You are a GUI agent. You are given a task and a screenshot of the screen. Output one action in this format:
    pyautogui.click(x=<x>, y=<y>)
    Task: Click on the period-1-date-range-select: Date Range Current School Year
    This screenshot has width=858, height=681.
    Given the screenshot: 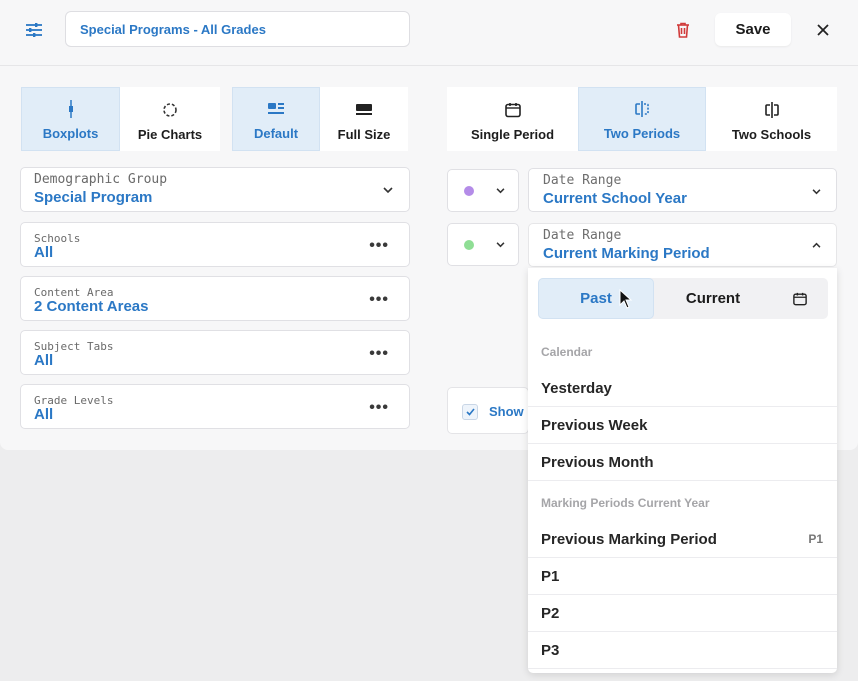 What is the action you would take?
    pyautogui.click(x=682, y=190)
    